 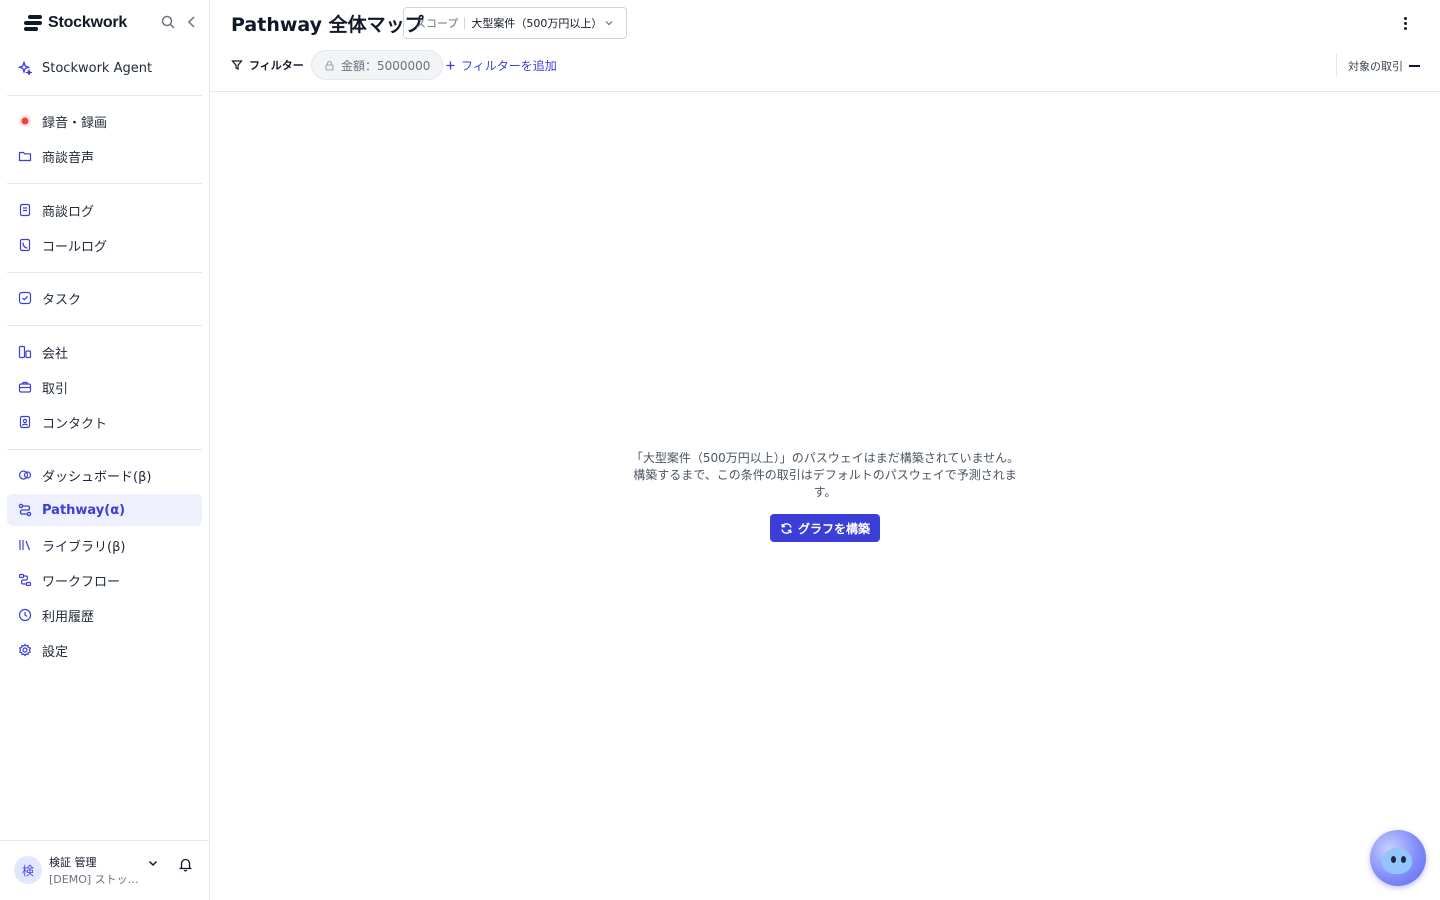 What do you see at coordinates (25, 545) in the screenshot?
I see `library-icon` at bounding box center [25, 545].